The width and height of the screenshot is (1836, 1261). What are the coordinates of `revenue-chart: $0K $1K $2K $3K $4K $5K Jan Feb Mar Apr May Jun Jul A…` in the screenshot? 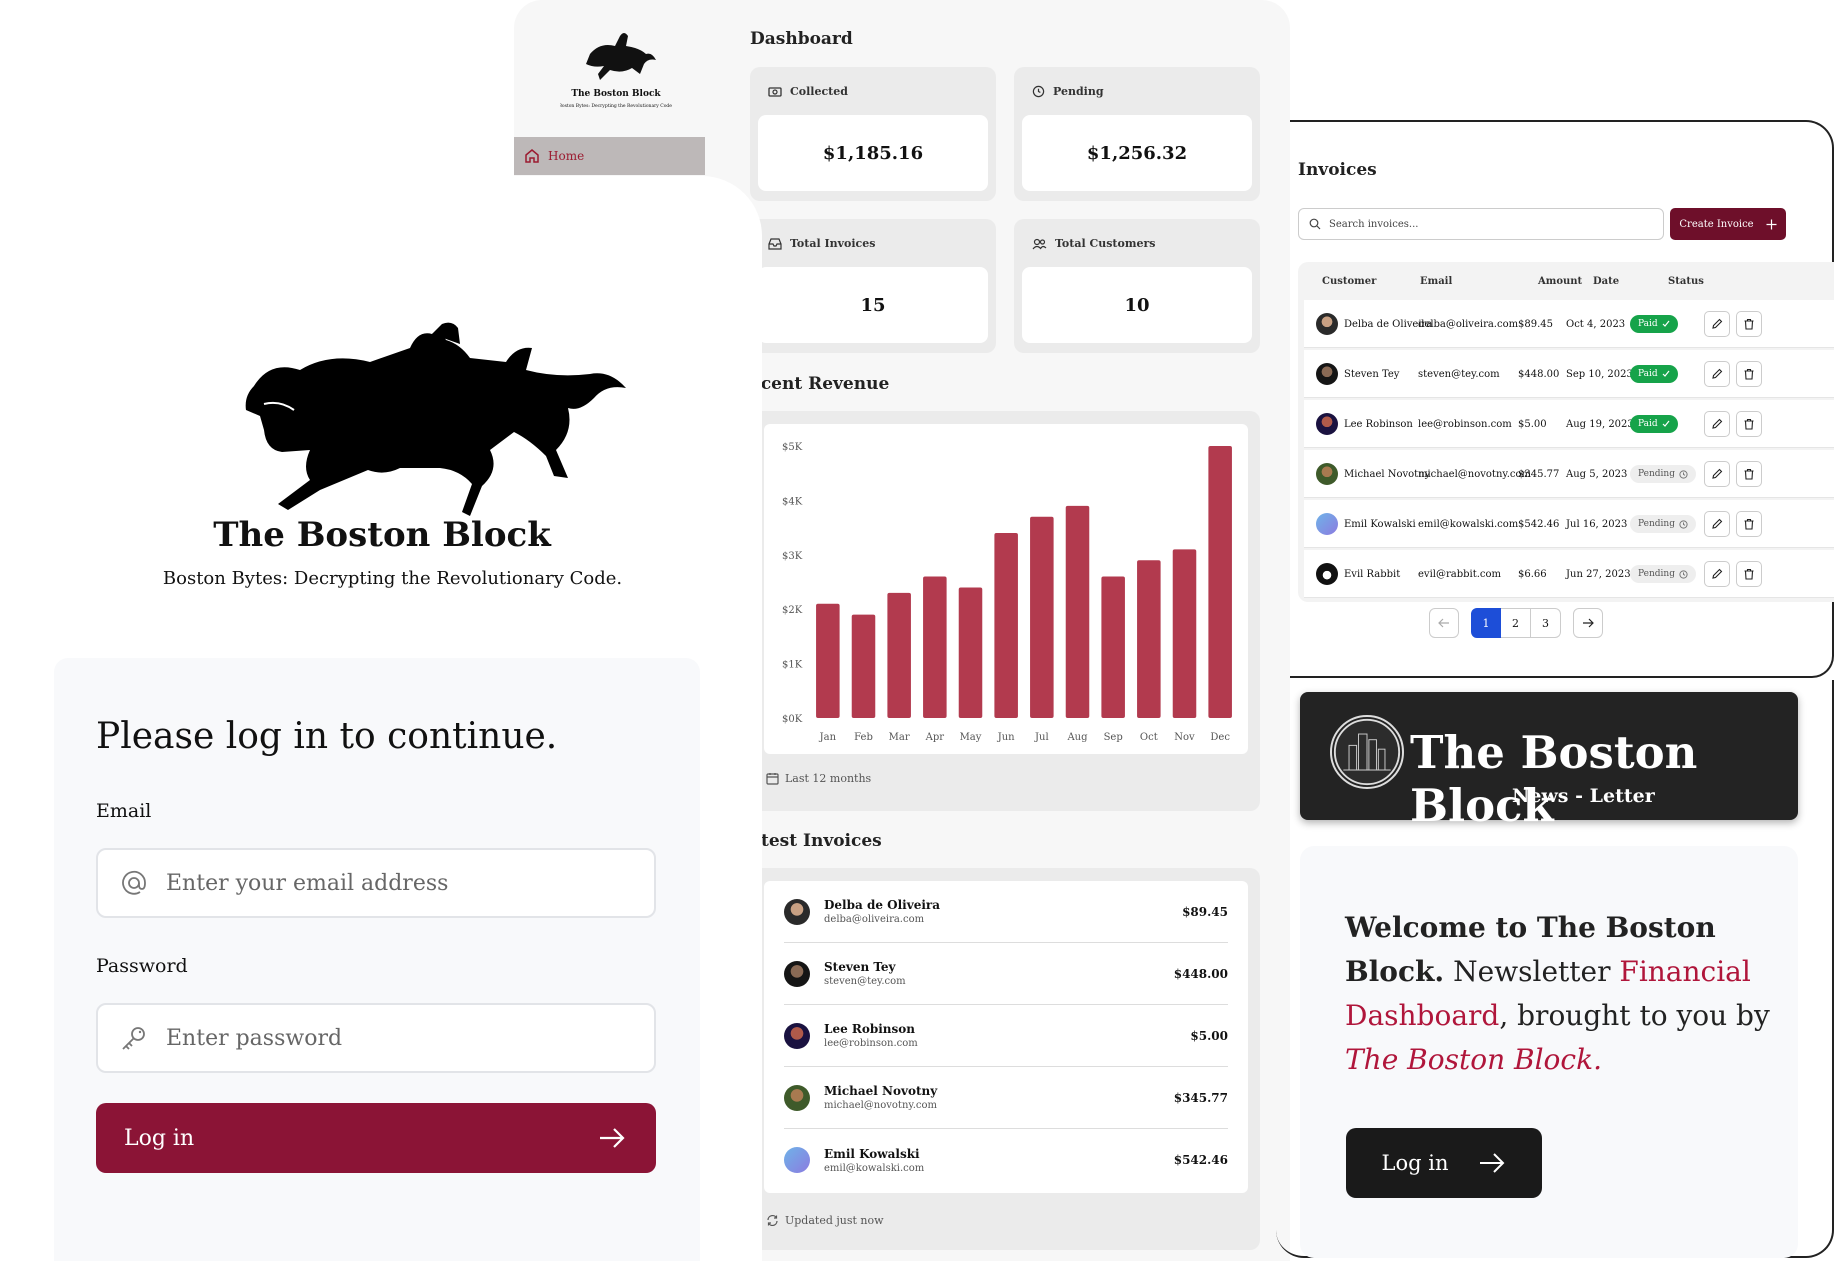 It's located at (1006, 589).